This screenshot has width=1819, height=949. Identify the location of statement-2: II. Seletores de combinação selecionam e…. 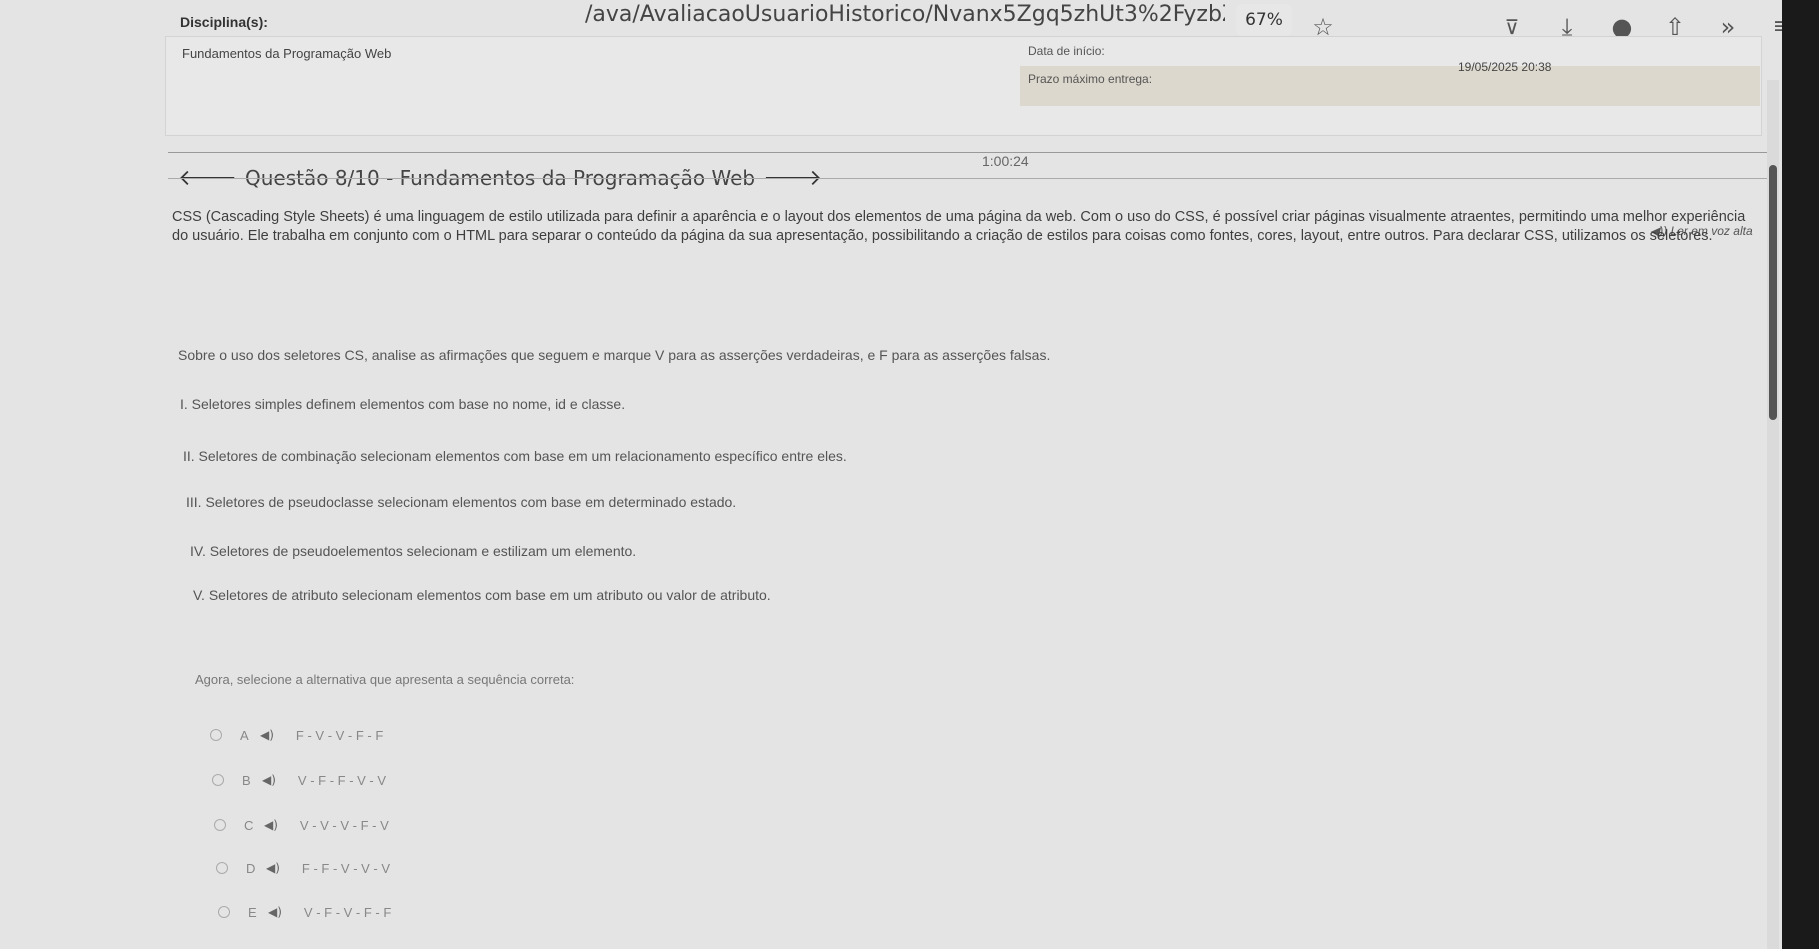
(515, 456).